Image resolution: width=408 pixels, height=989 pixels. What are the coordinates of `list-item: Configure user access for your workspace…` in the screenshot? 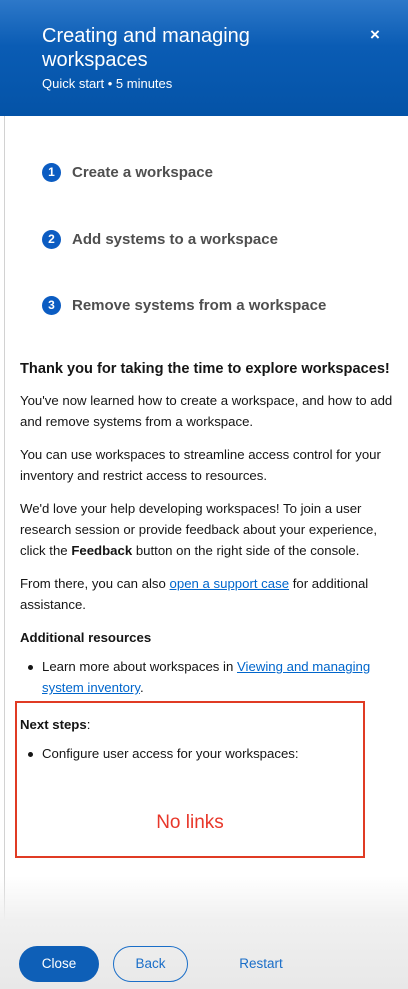 It's located at (190, 753).